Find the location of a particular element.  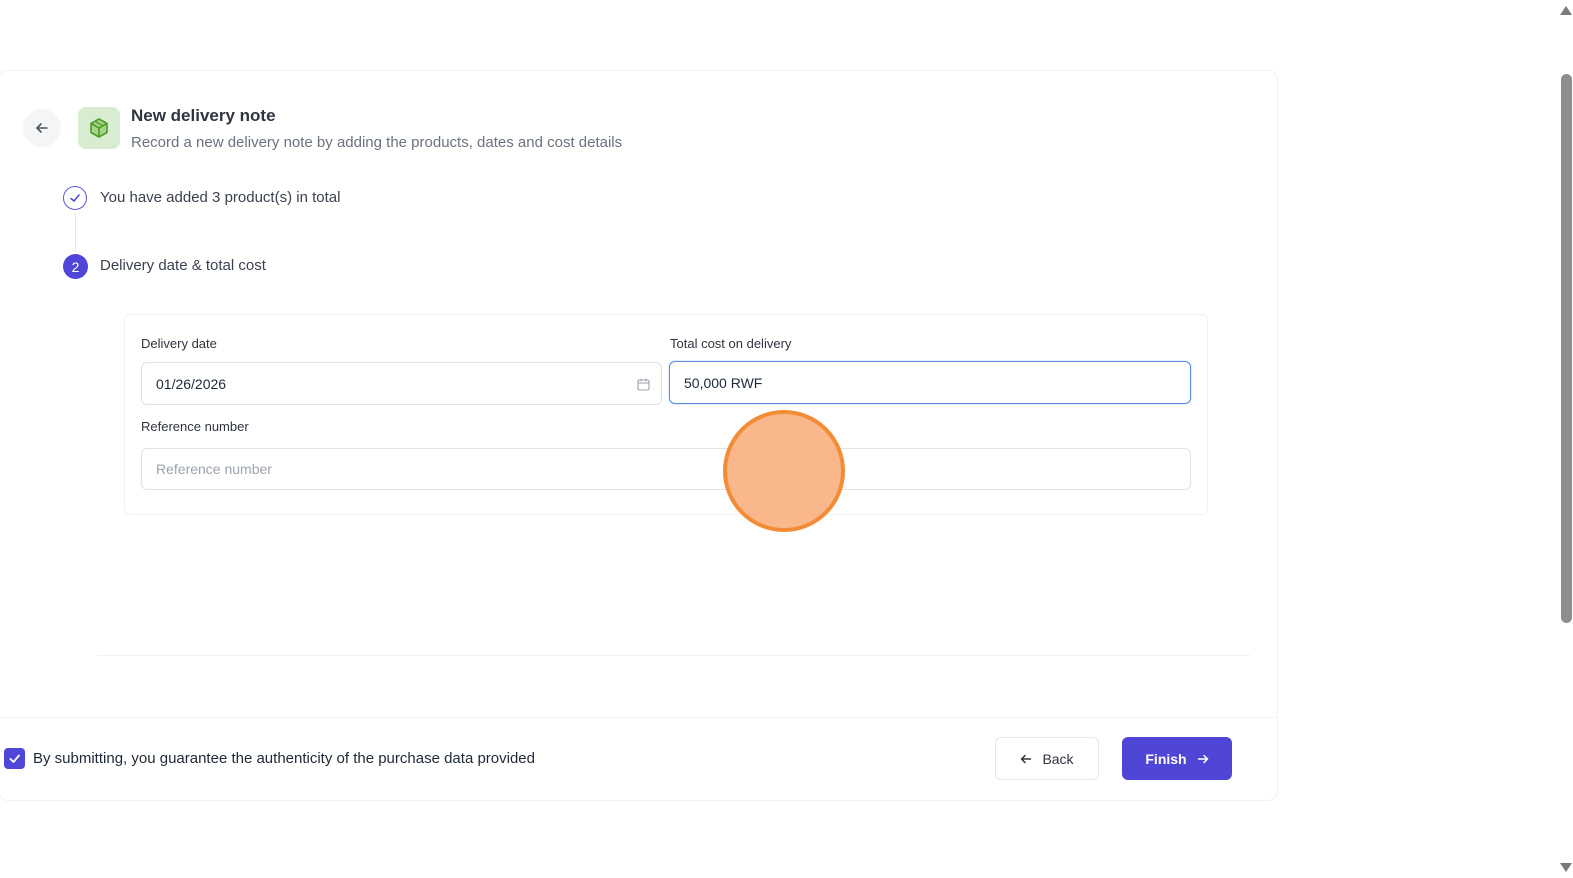

page-title: New delivery note is located at coordinates (203, 115).